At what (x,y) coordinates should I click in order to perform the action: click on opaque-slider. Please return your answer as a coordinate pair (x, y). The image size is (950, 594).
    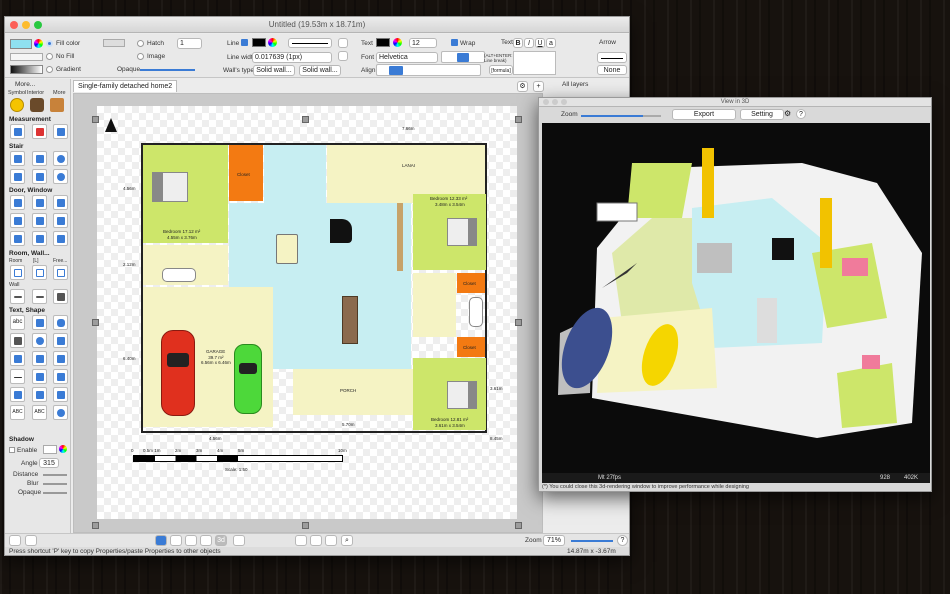
    Looking at the image, I should click on (167, 70).